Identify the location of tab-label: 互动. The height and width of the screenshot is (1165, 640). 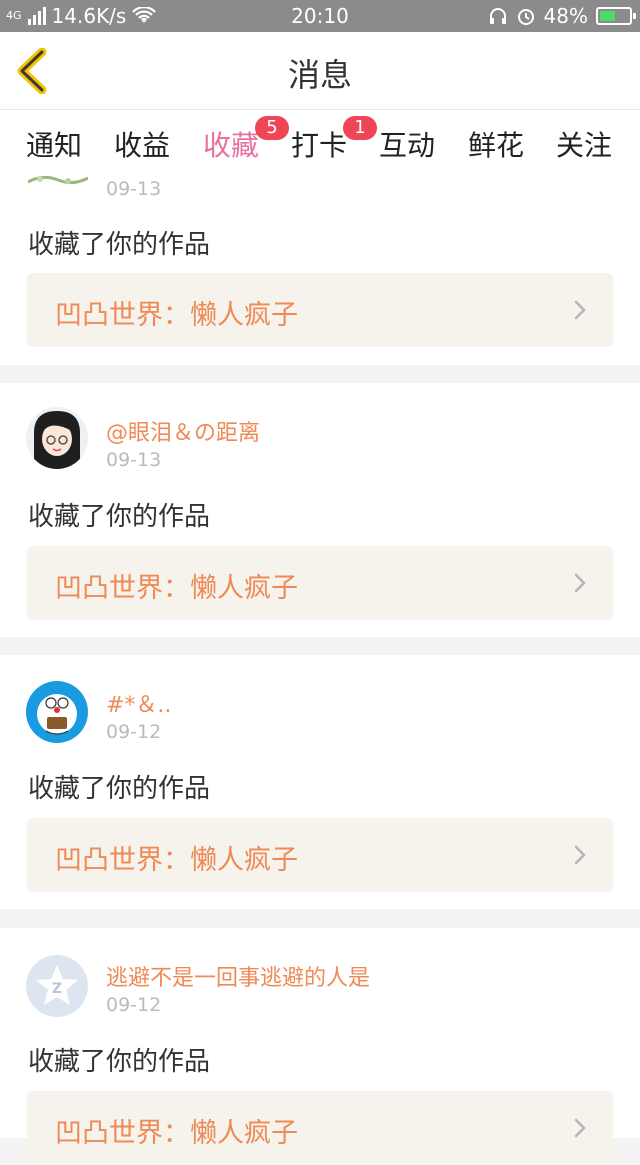
(407, 145).